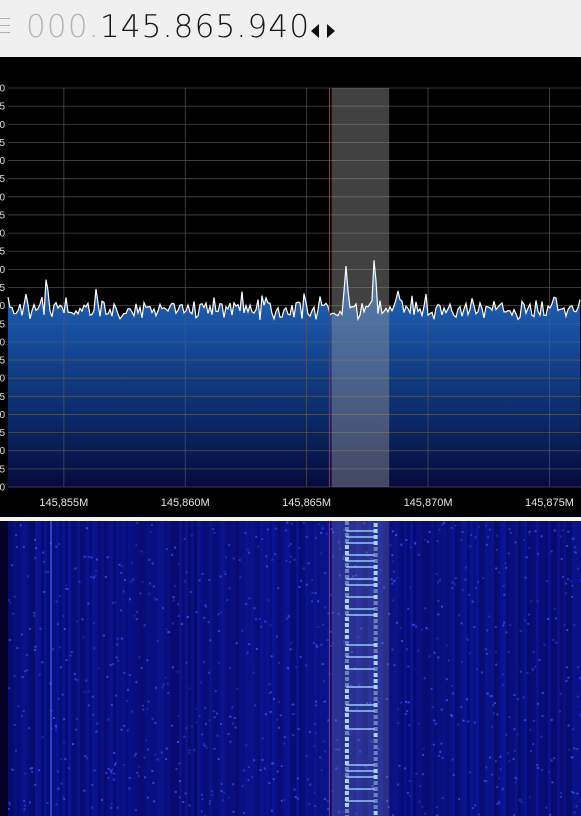 The height and width of the screenshot is (816, 581). Describe the element at coordinates (205, 27) in the screenshot. I see `frequency-value: 145.865.940` at that location.